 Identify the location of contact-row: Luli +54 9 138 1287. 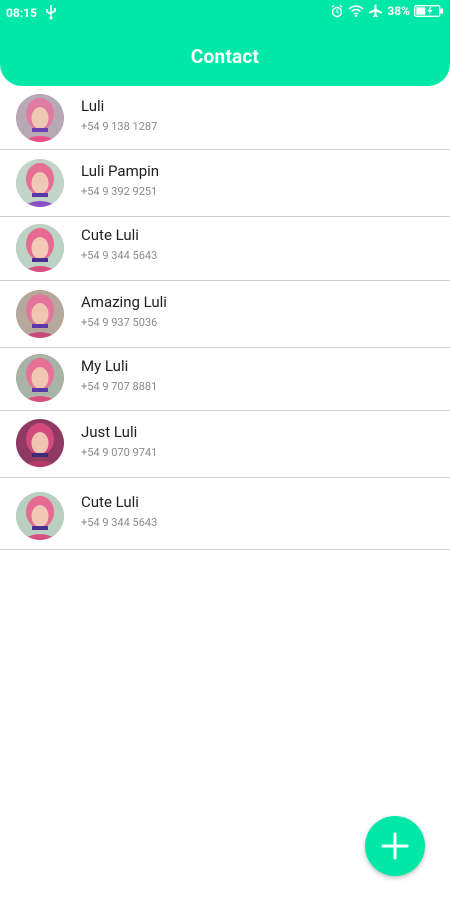
(225, 118).